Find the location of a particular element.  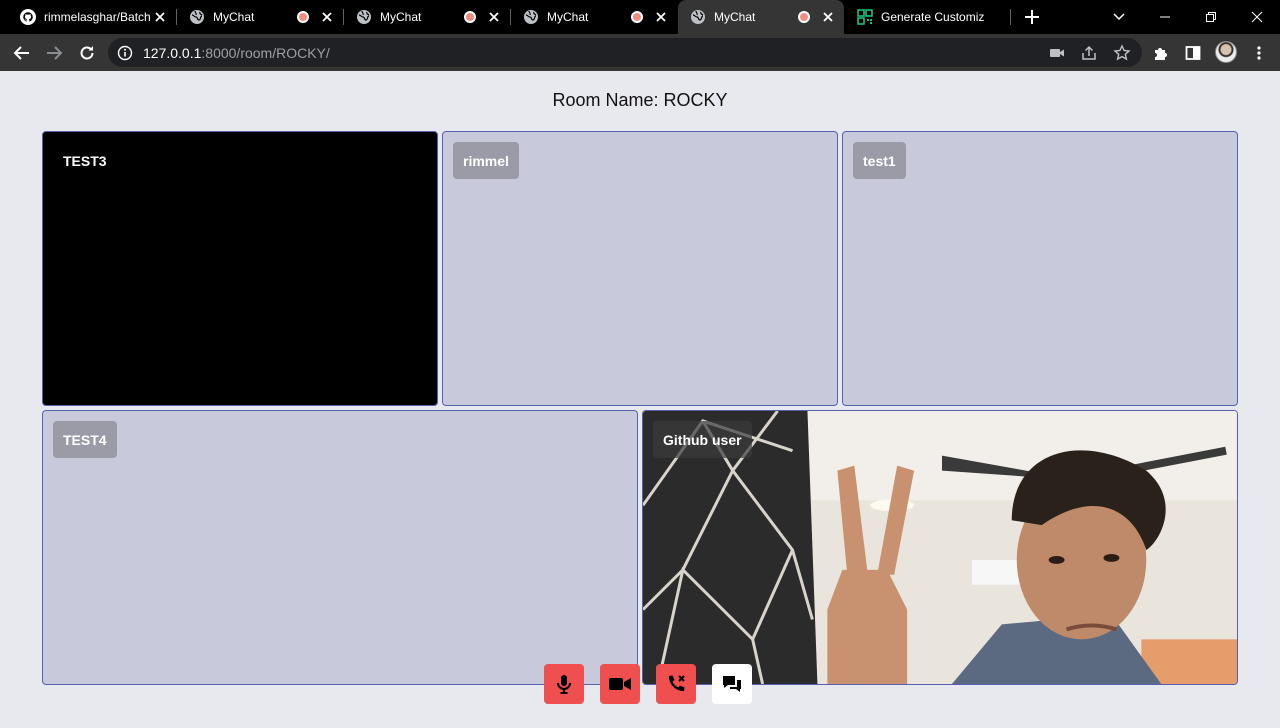

participant-name: TEST3 is located at coordinates (85, 160).